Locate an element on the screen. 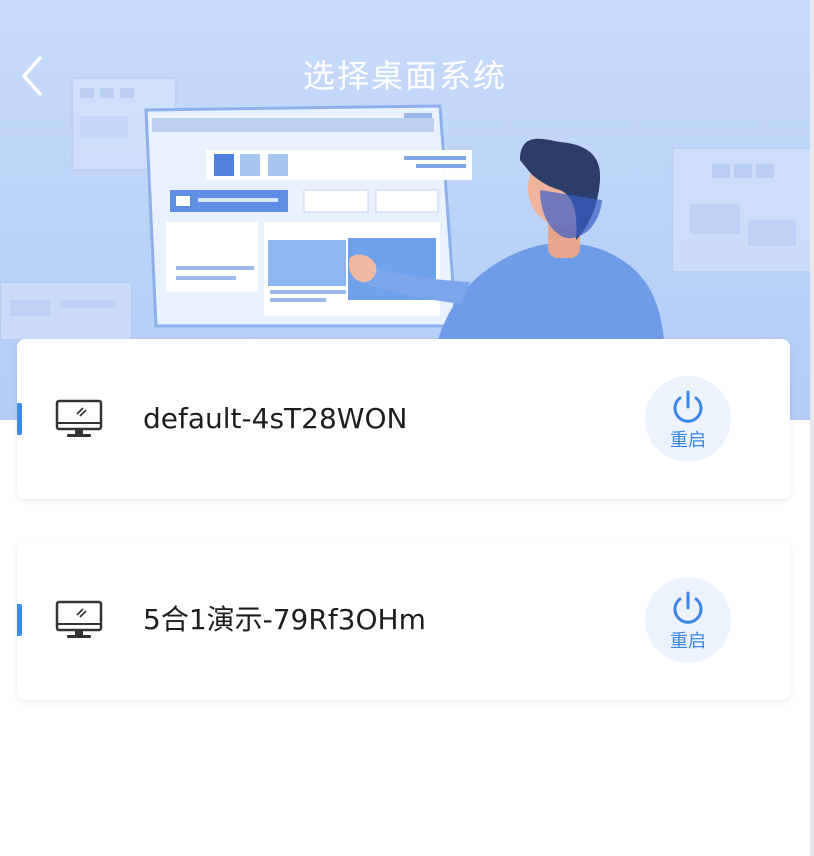 The image size is (814, 856). desktop-name: default-4sT28WON is located at coordinates (275, 418).